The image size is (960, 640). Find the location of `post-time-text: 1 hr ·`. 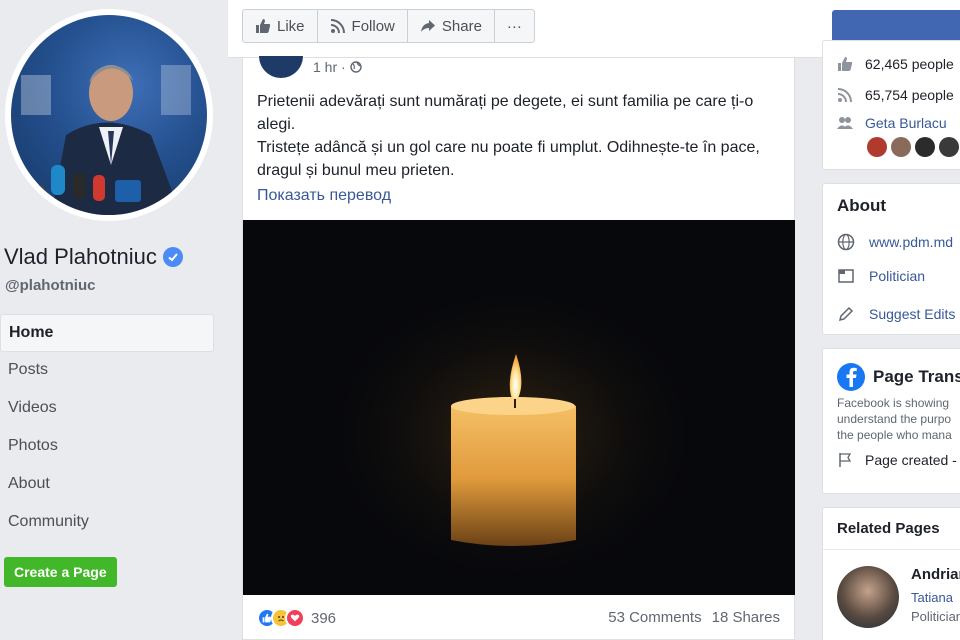

post-time-text: 1 hr · is located at coordinates (329, 67).